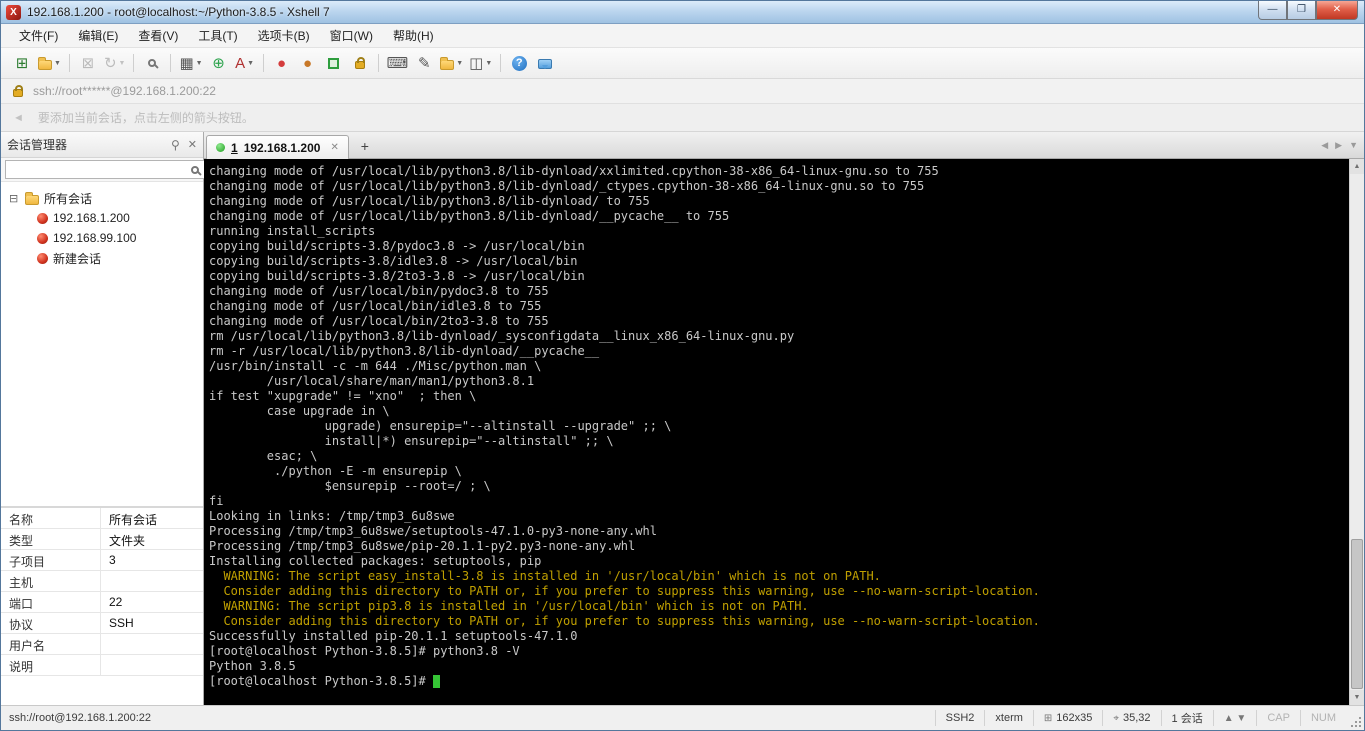 The image size is (1365, 731). What do you see at coordinates (1356, 722) in the screenshot?
I see `resize-grip` at bounding box center [1356, 722].